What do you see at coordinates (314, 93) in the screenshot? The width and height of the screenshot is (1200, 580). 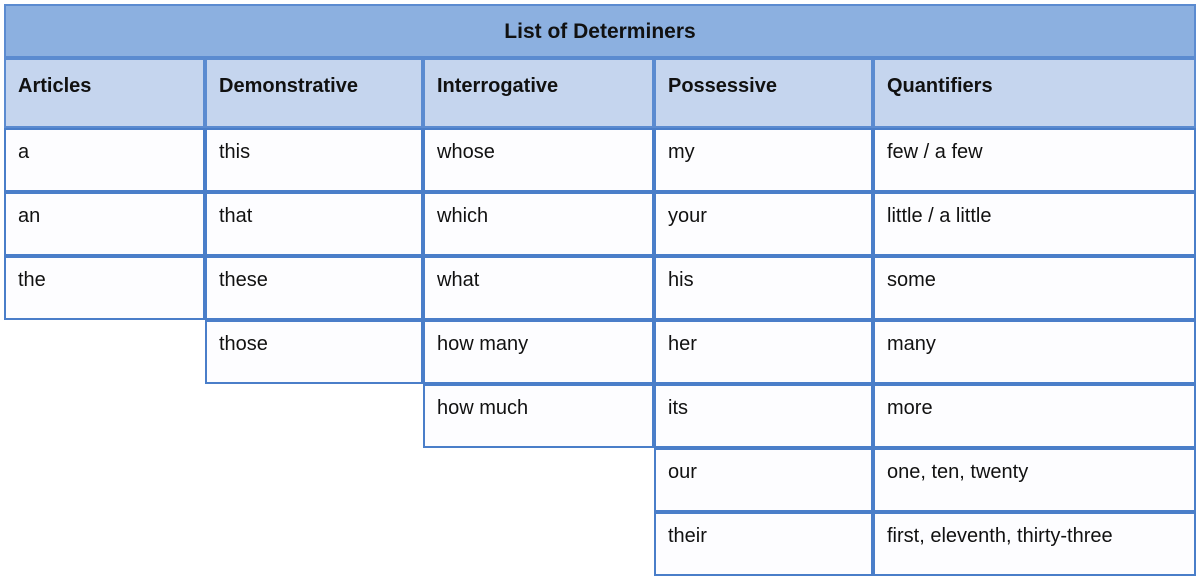 I see `column-header-demonstrative: Demonstrative` at bounding box center [314, 93].